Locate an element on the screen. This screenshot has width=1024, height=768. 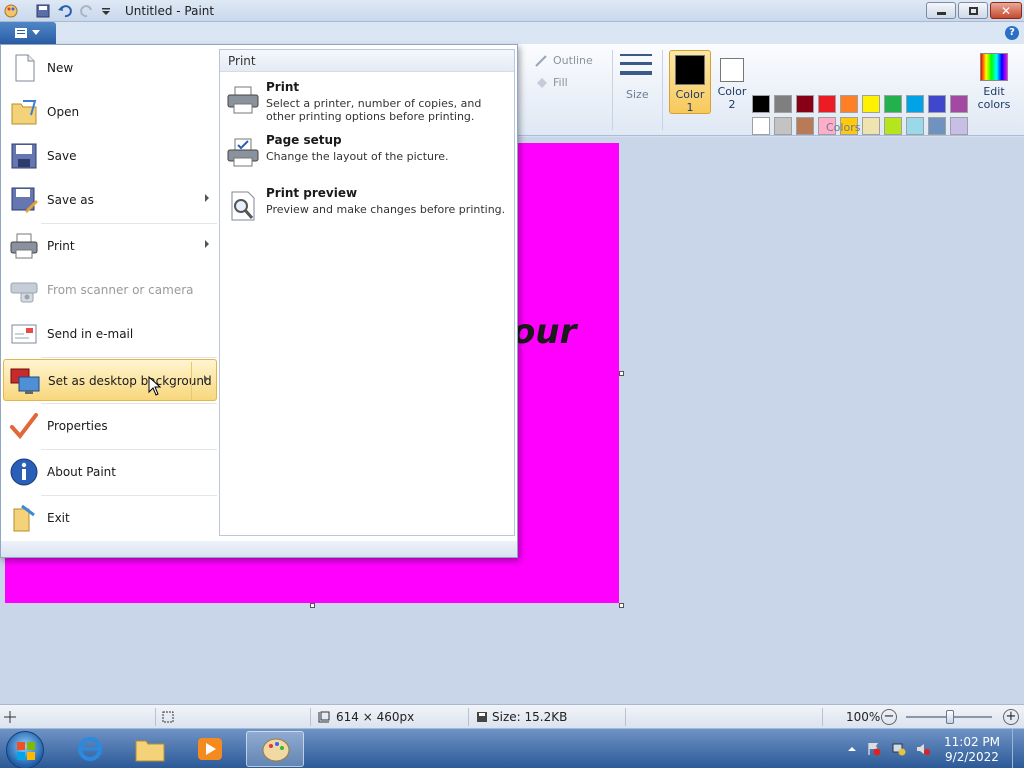
taskbar-explorer is located at coordinates (150, 749).